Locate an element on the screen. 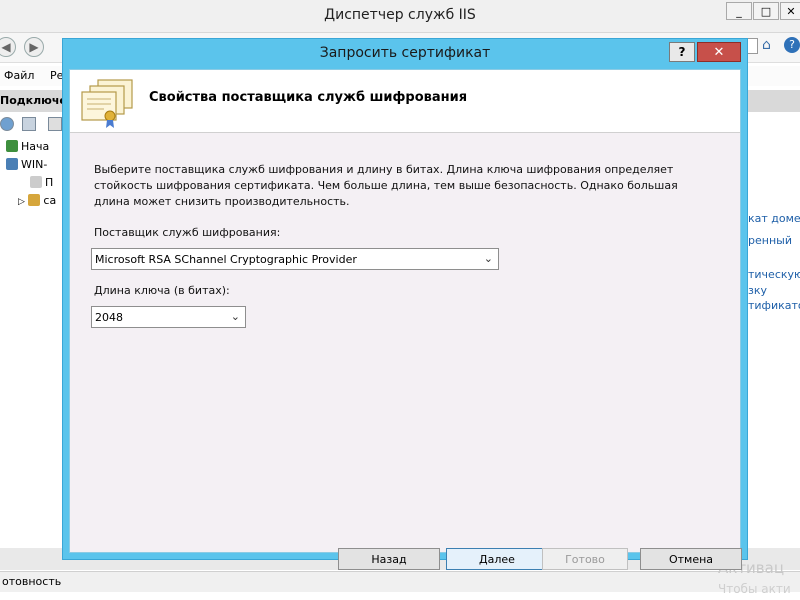  server-icon is located at coordinates (12, 164).